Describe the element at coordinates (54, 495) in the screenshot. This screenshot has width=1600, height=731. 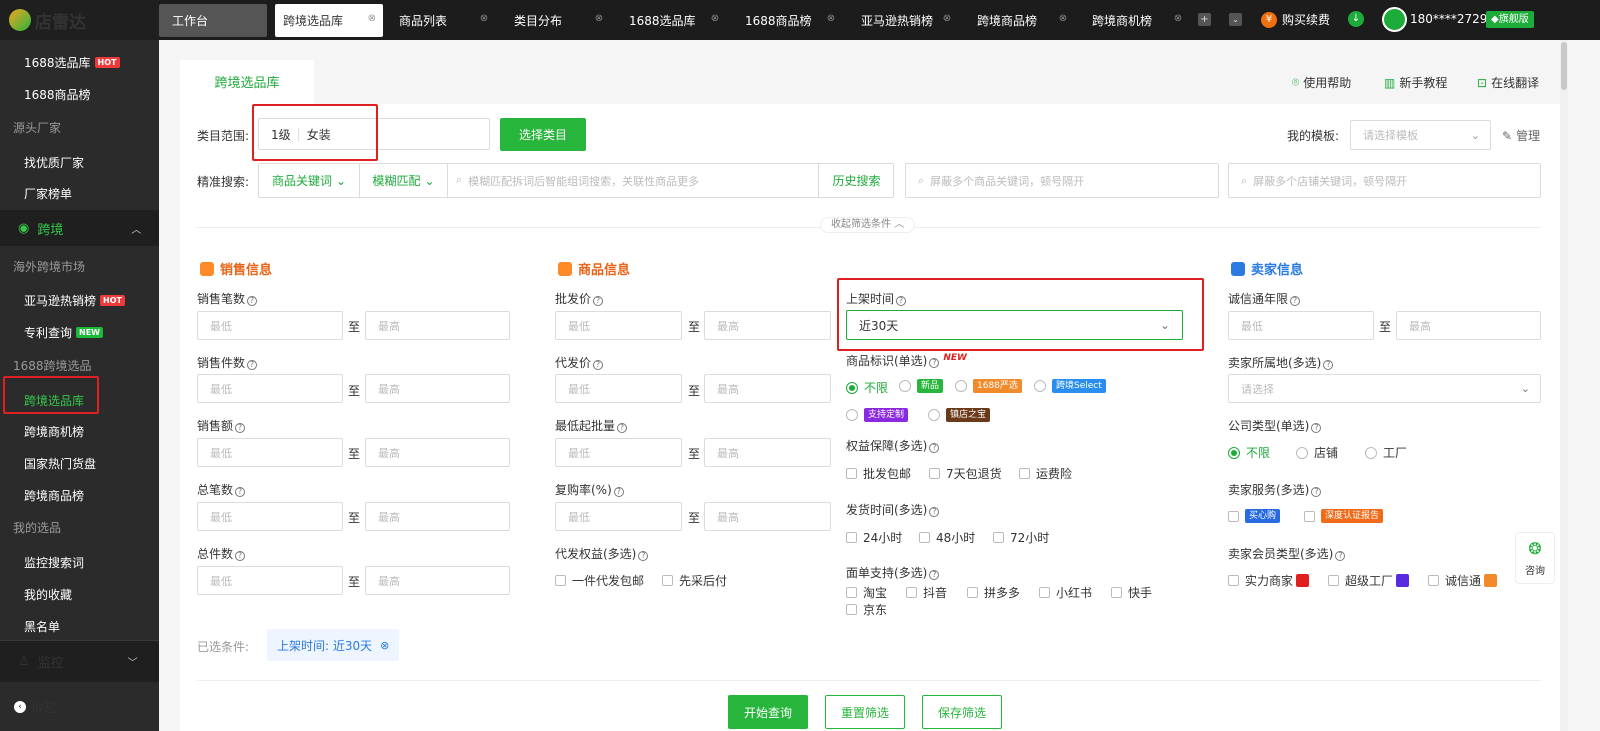
I see `sidebar-item-cross-goods: 跨境商品榜` at that location.